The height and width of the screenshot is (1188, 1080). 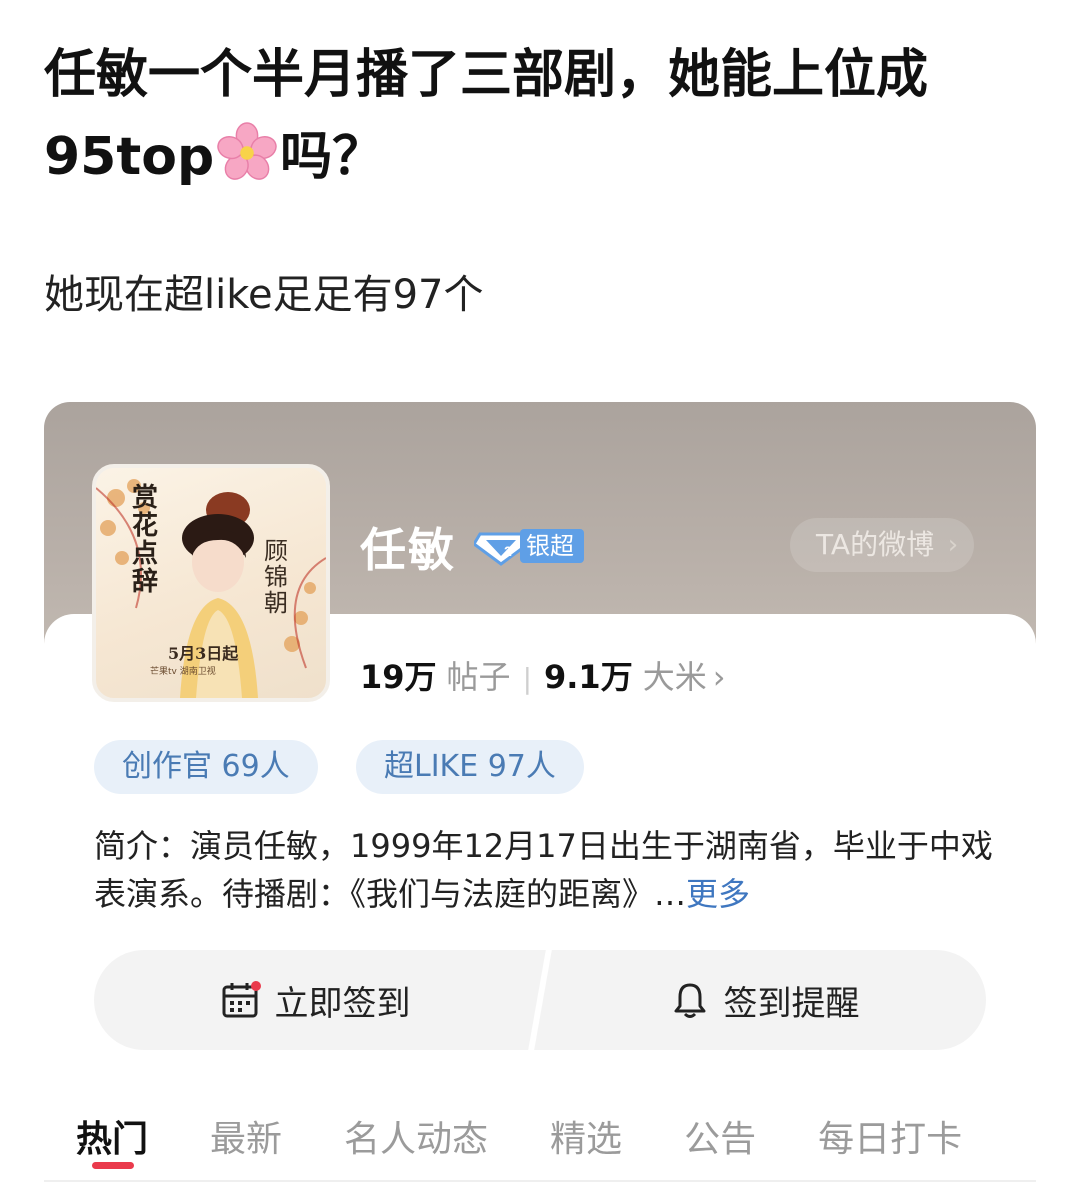 What do you see at coordinates (247, 151) in the screenshot?
I see `cherry-blossom-icon` at bounding box center [247, 151].